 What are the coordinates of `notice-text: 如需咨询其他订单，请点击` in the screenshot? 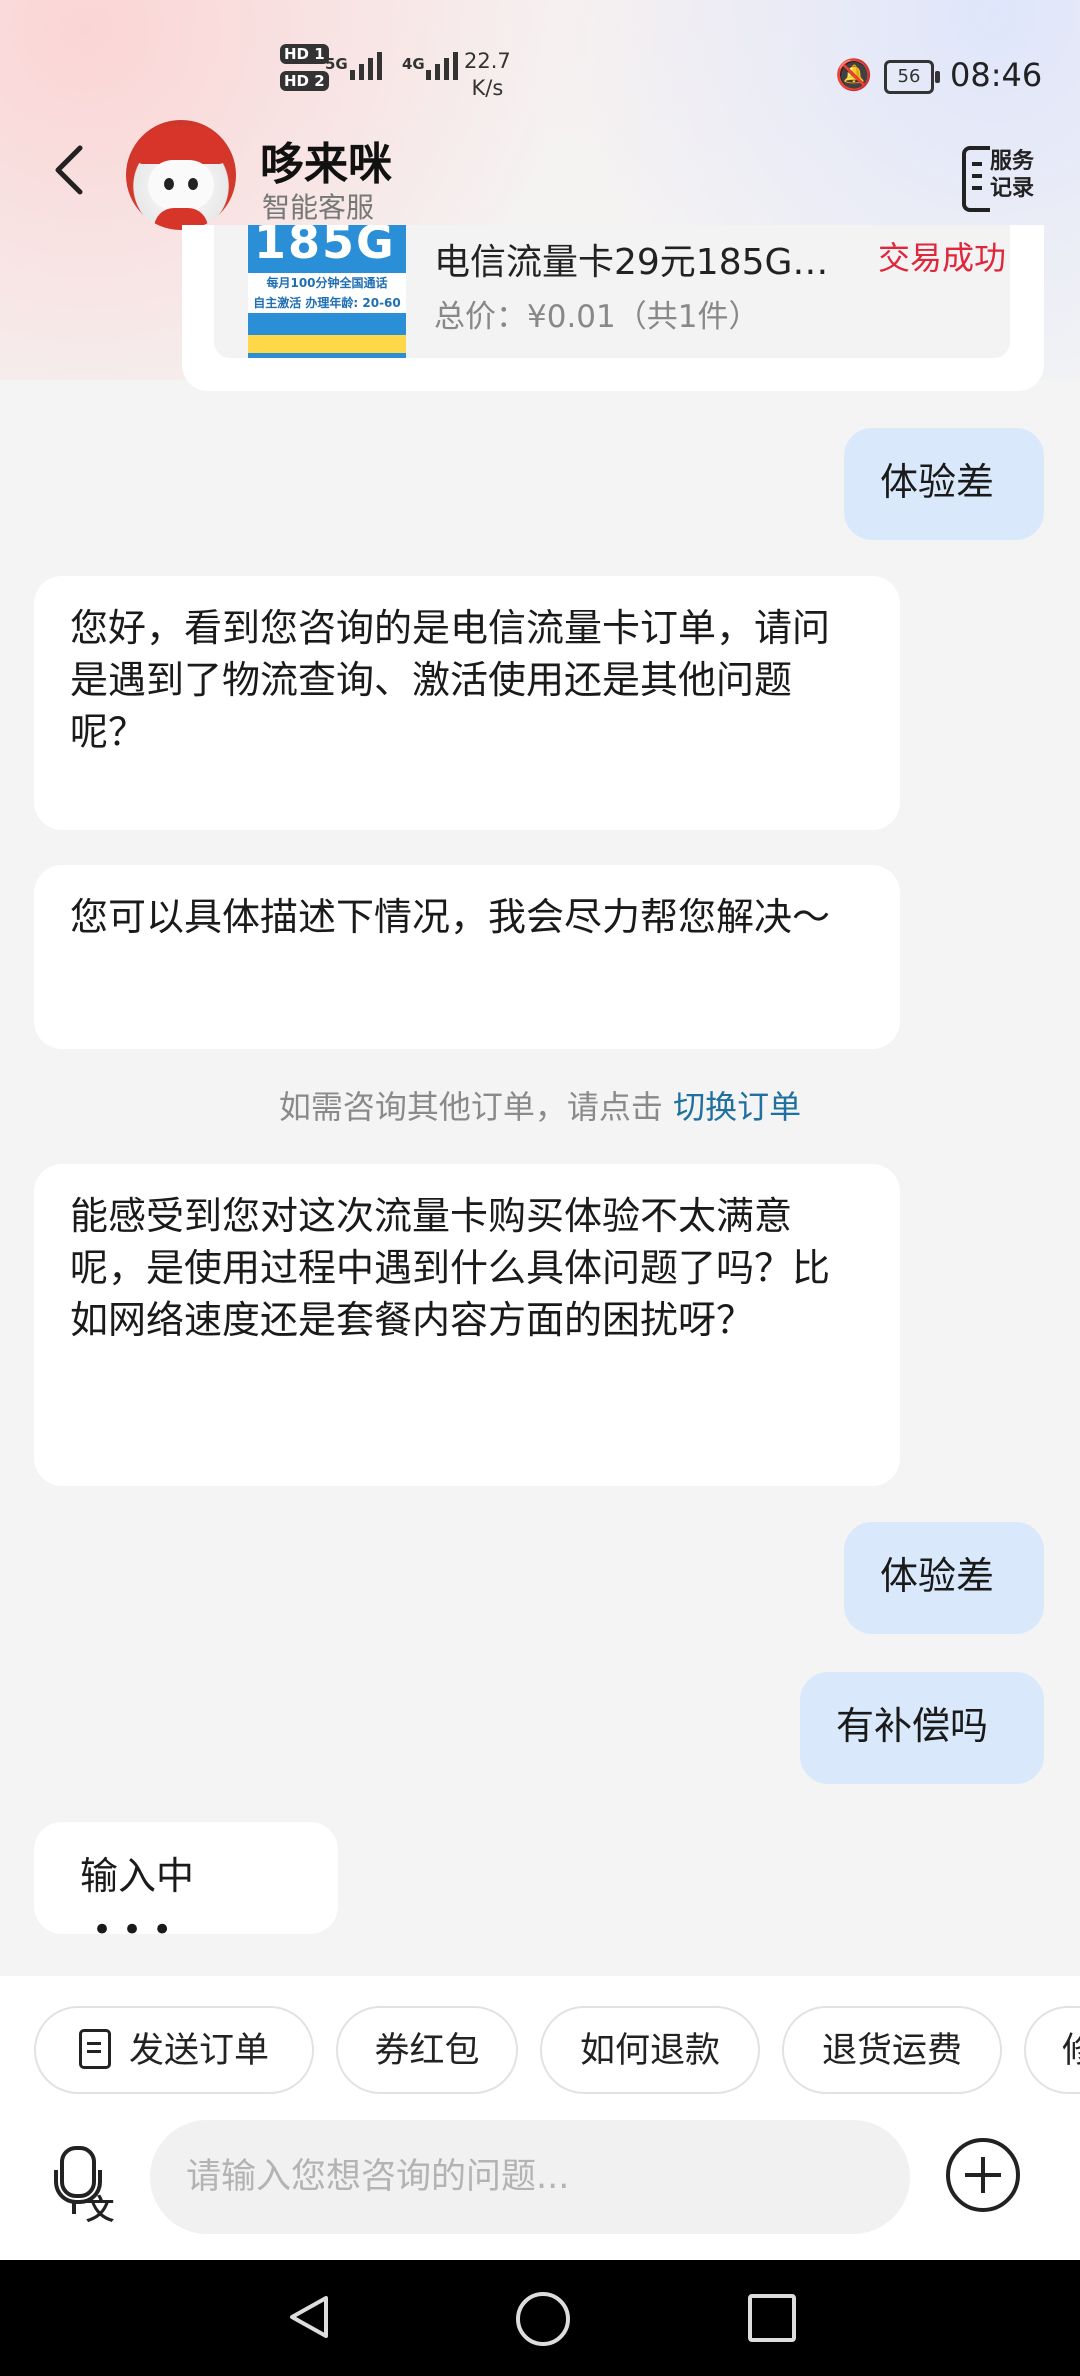 It's located at (470, 1107).